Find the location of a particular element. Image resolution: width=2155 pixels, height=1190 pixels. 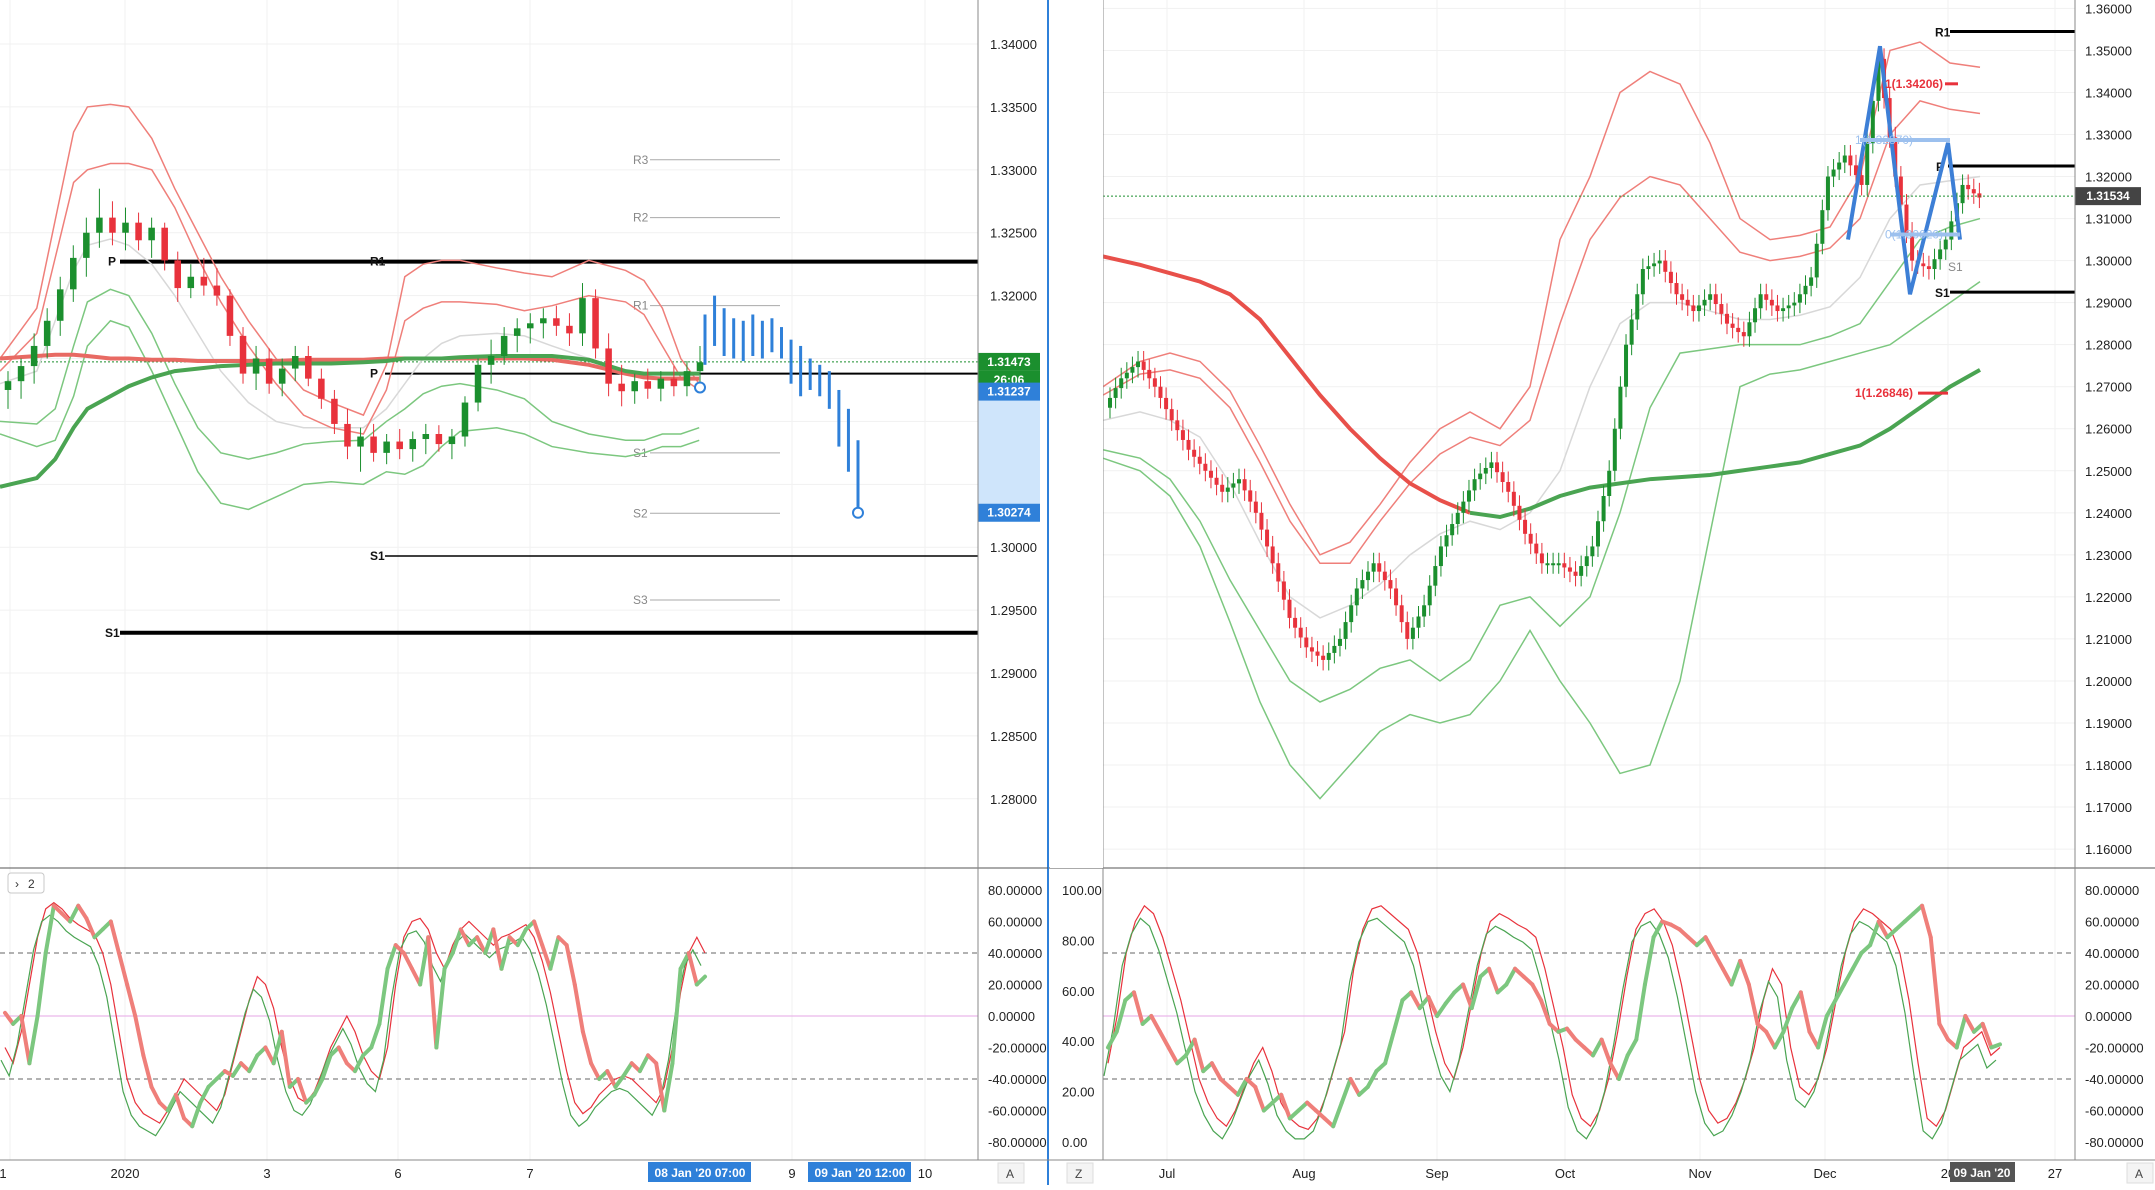

right-price-tick-label: 1.24000 is located at coordinates (2108, 513).